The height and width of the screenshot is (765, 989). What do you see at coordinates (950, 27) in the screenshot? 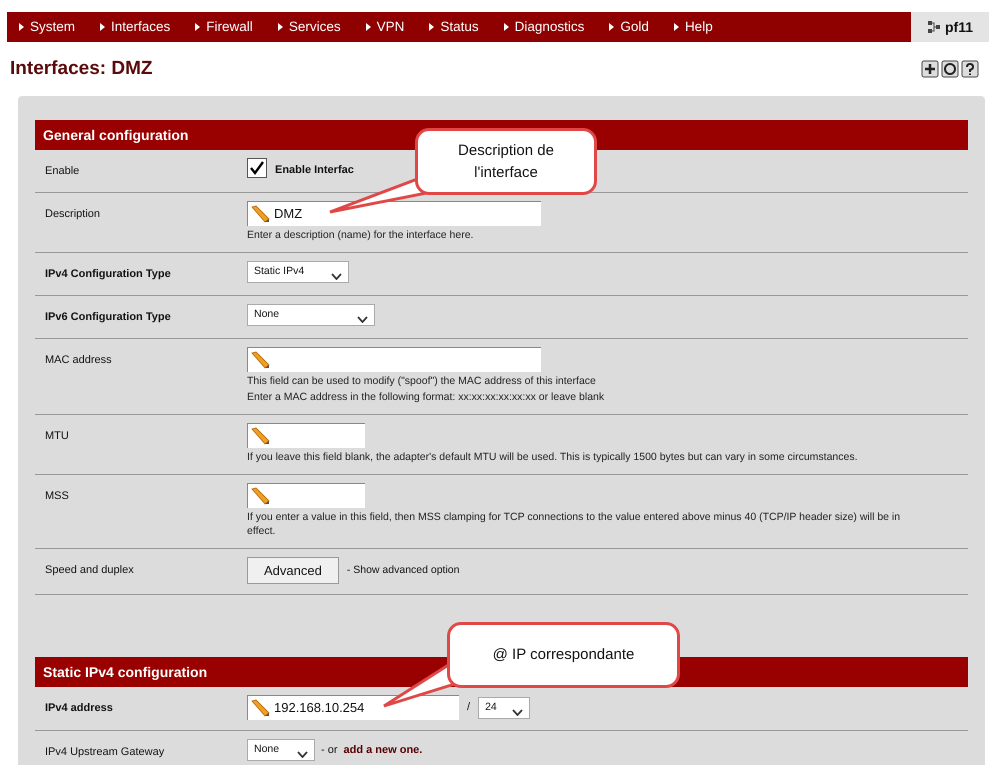
I see `brand-tab: pf11` at bounding box center [950, 27].